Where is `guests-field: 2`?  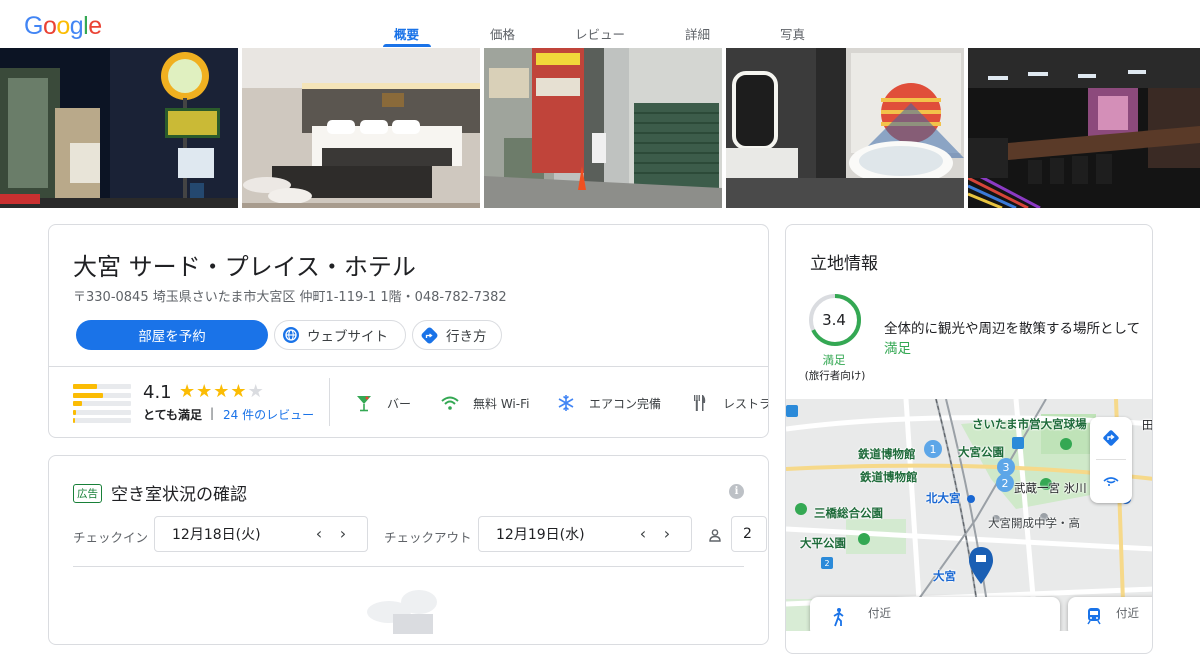
guests-field: 2 is located at coordinates (749, 534).